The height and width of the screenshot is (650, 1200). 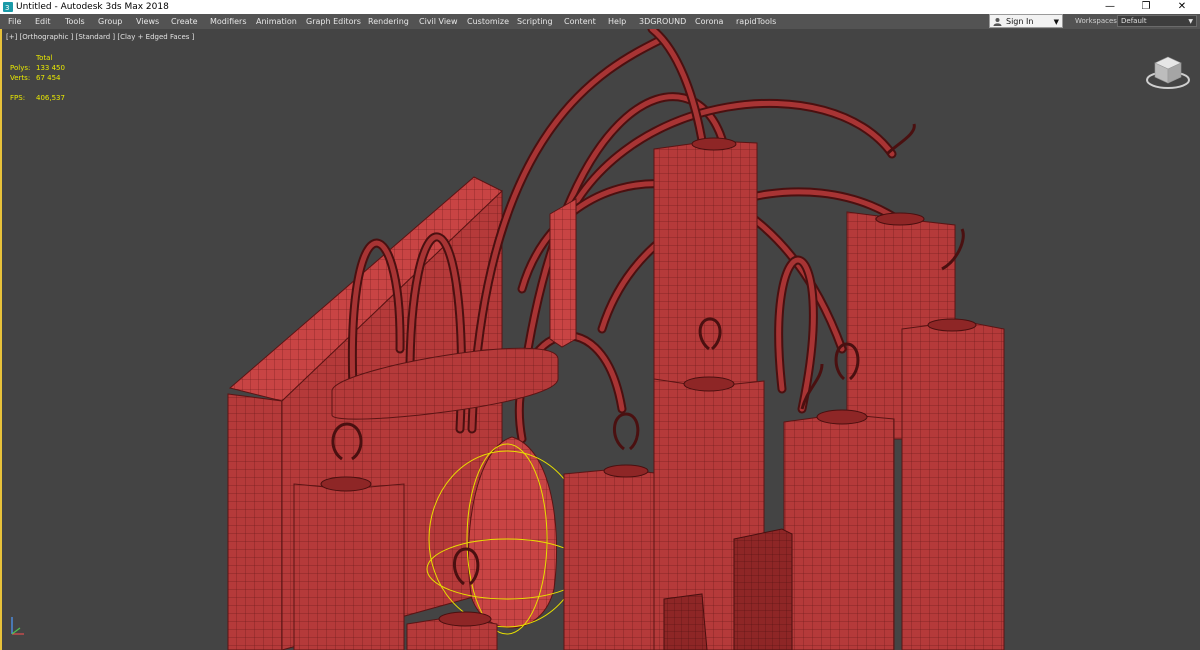 I want to click on menu-views: Views, so click(x=147, y=21).